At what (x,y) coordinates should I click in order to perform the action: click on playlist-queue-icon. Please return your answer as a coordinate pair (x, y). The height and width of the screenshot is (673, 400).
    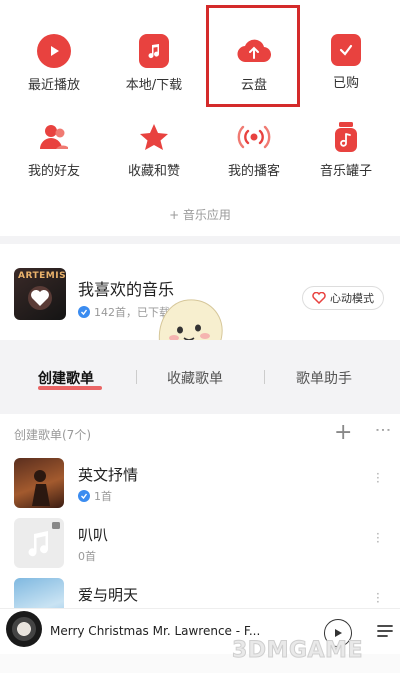
    Looking at the image, I should click on (386, 631).